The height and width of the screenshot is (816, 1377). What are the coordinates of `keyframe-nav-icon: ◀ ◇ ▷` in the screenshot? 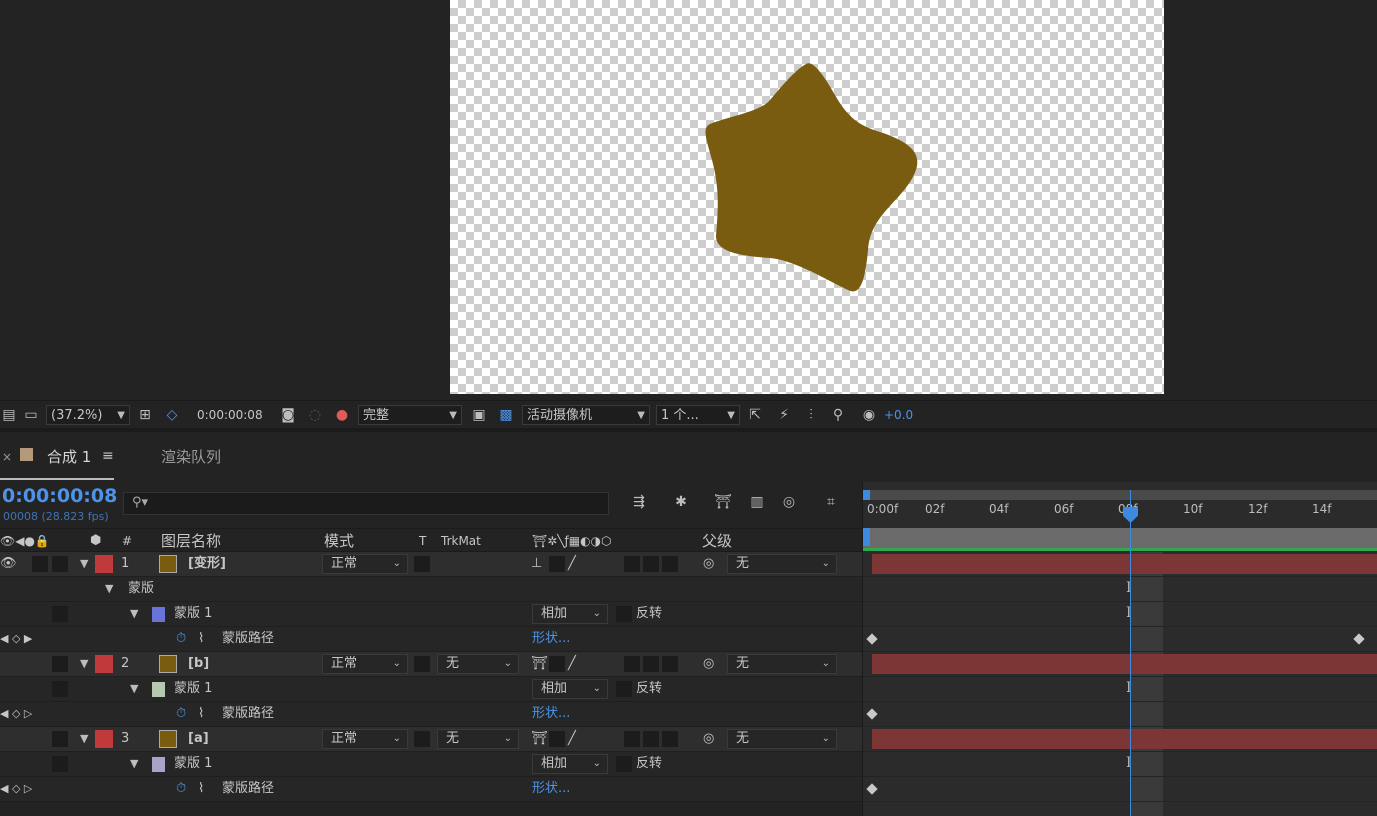 It's located at (16, 789).